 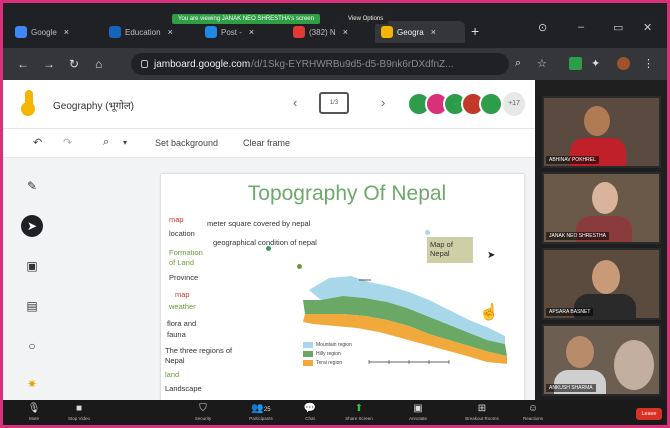 I want to click on tool-rail: ✎ ➤ ▣ ▤ ○ ✷, so click(x=32, y=285).